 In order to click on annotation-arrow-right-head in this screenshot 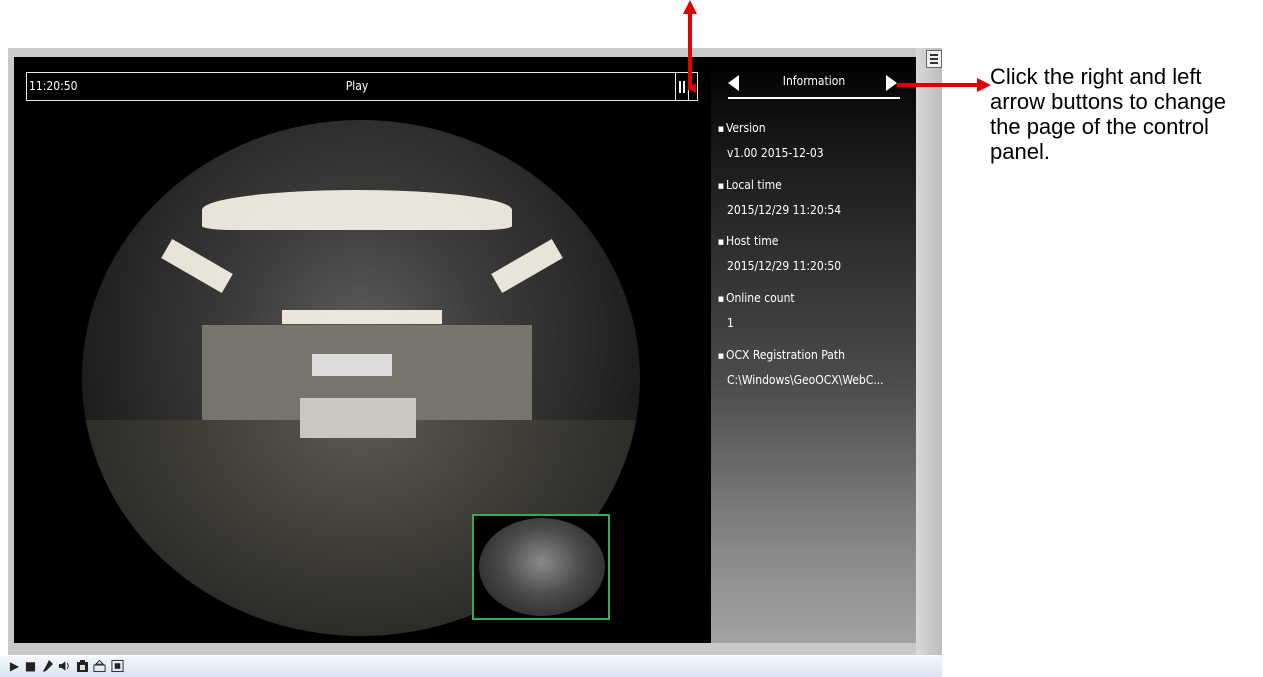, I will do `click(984, 85)`.